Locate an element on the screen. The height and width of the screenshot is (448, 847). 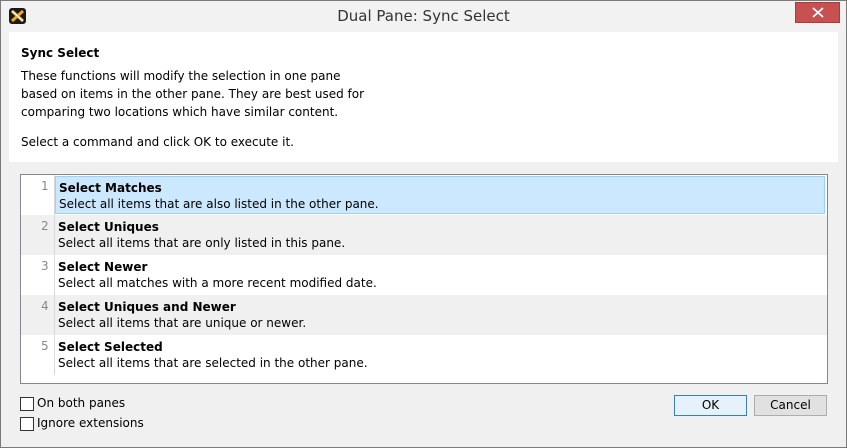
ok-button: OK is located at coordinates (710, 405).